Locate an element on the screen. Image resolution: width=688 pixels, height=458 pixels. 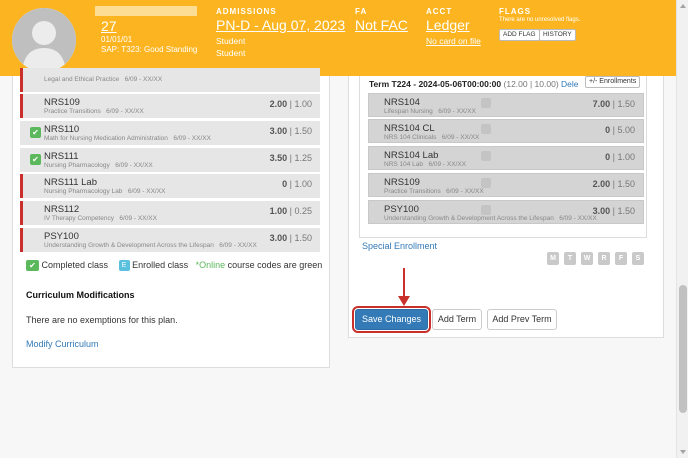
day-toggle-s: S is located at coordinates (638, 258).